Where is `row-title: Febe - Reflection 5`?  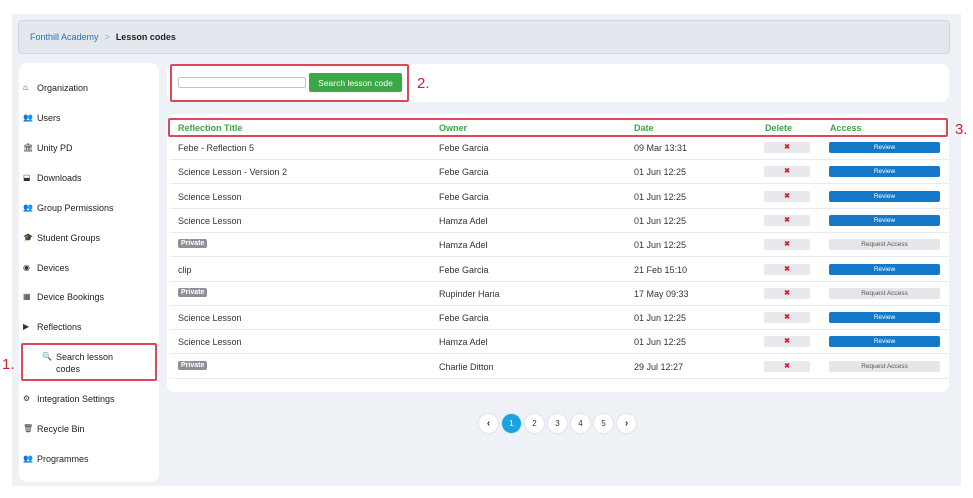 row-title: Febe - Reflection 5 is located at coordinates (216, 148).